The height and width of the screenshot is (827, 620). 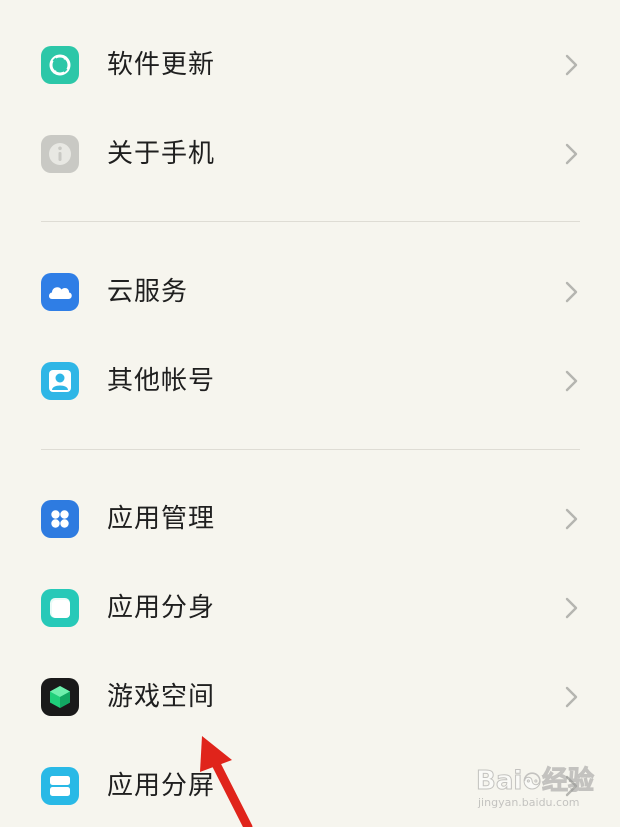 What do you see at coordinates (161, 697) in the screenshot?
I see `settings-item-label: 游戏空间` at bounding box center [161, 697].